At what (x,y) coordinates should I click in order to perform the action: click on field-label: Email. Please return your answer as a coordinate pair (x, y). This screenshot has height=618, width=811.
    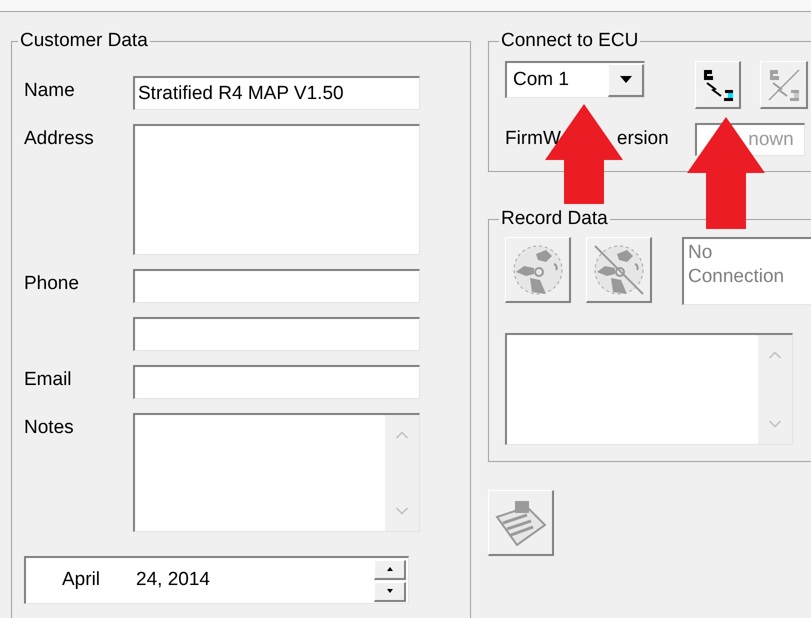
    Looking at the image, I should click on (48, 379).